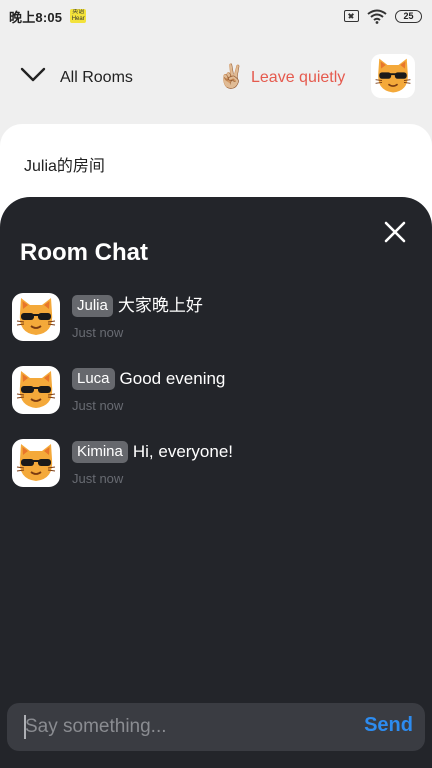 The width and height of the screenshot is (432, 768). I want to click on status-icons: 25, so click(383, 16).